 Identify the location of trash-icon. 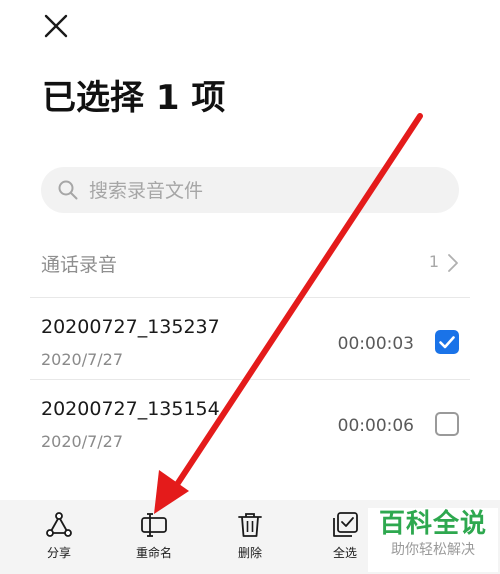
(250, 525).